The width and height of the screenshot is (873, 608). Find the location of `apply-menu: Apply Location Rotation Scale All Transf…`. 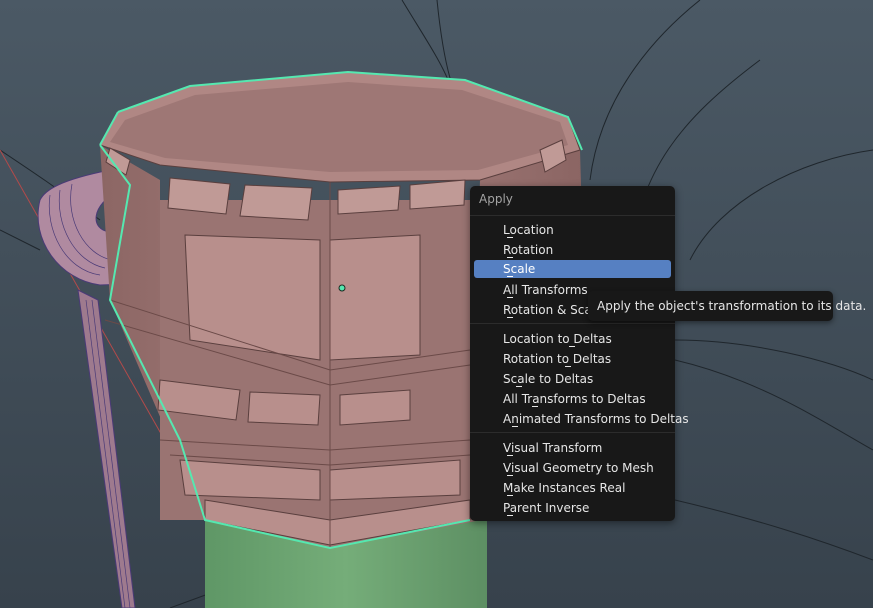

apply-menu: Apply Location Rotation Scale All Transf… is located at coordinates (579, 353).